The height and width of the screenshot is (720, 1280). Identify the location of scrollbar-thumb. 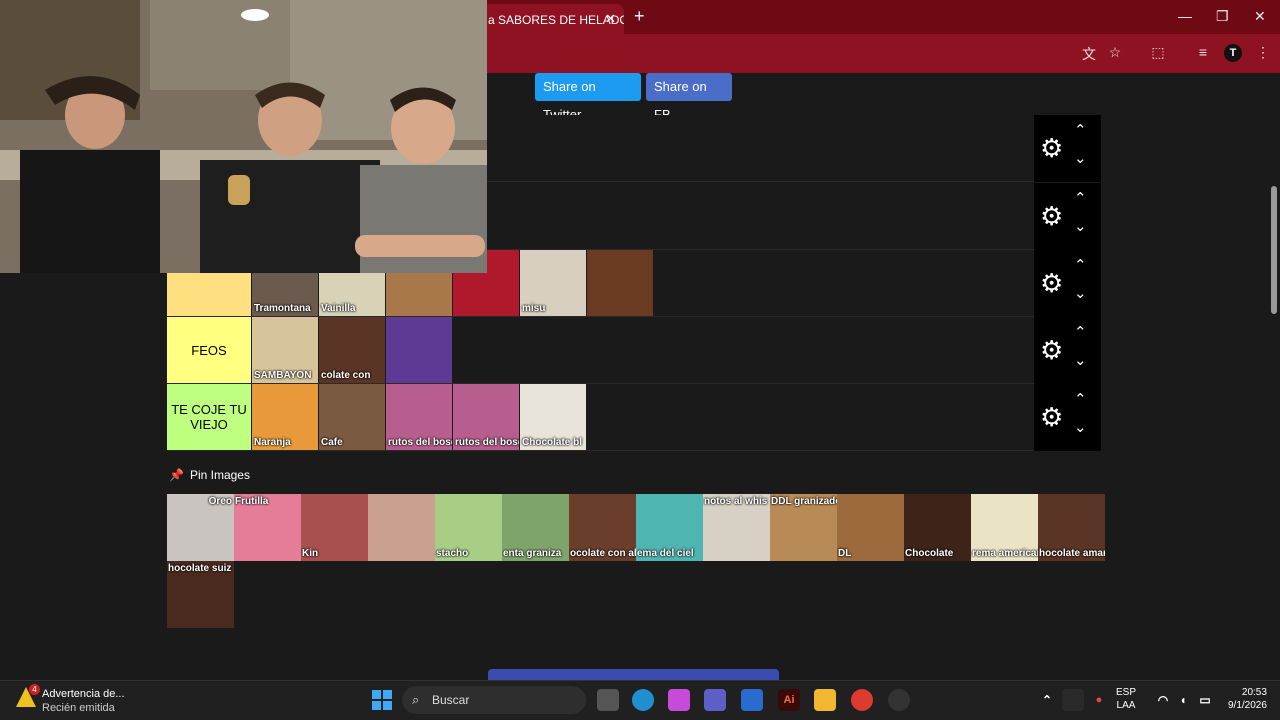
(1274, 250).